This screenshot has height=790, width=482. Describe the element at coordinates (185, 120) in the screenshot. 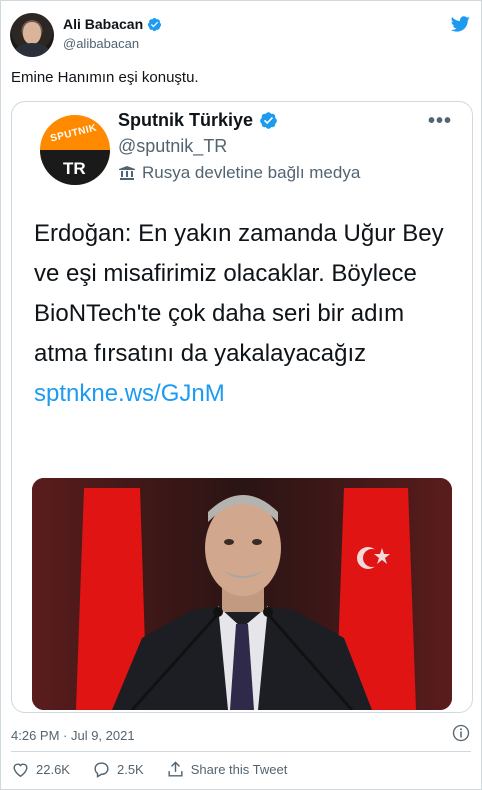

I see `quoted-name: Sputnik Türkiye` at that location.